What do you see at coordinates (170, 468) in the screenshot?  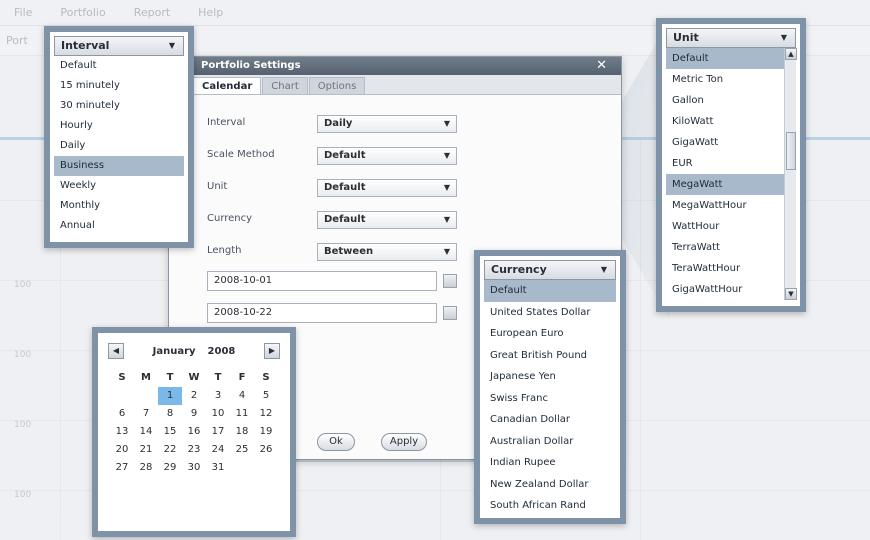 I see `calendar-day: 29` at bounding box center [170, 468].